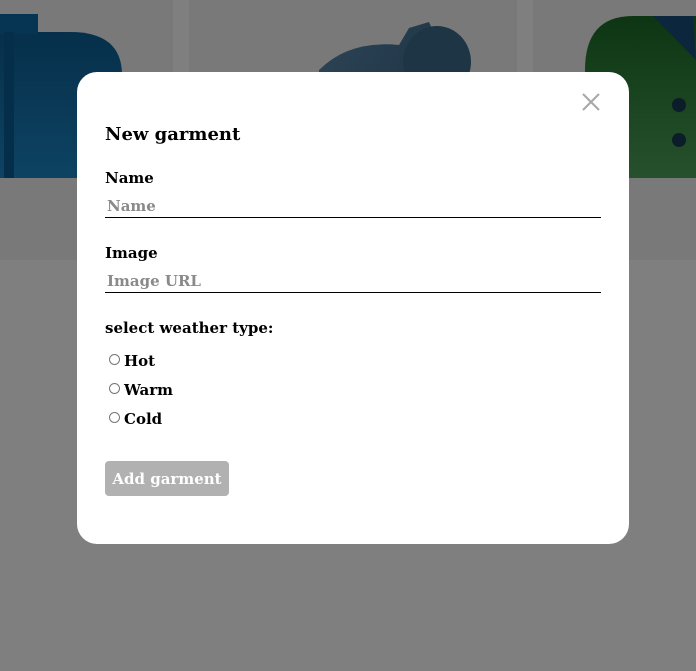  I want to click on modal-title: New garment, so click(173, 134).